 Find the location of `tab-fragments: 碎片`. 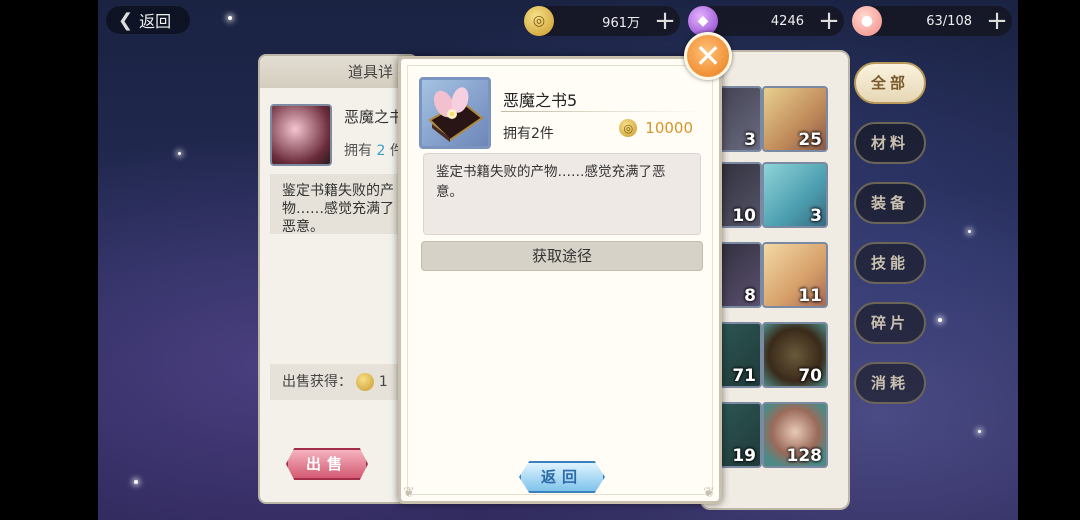

tab-fragments: 碎片 is located at coordinates (890, 323).